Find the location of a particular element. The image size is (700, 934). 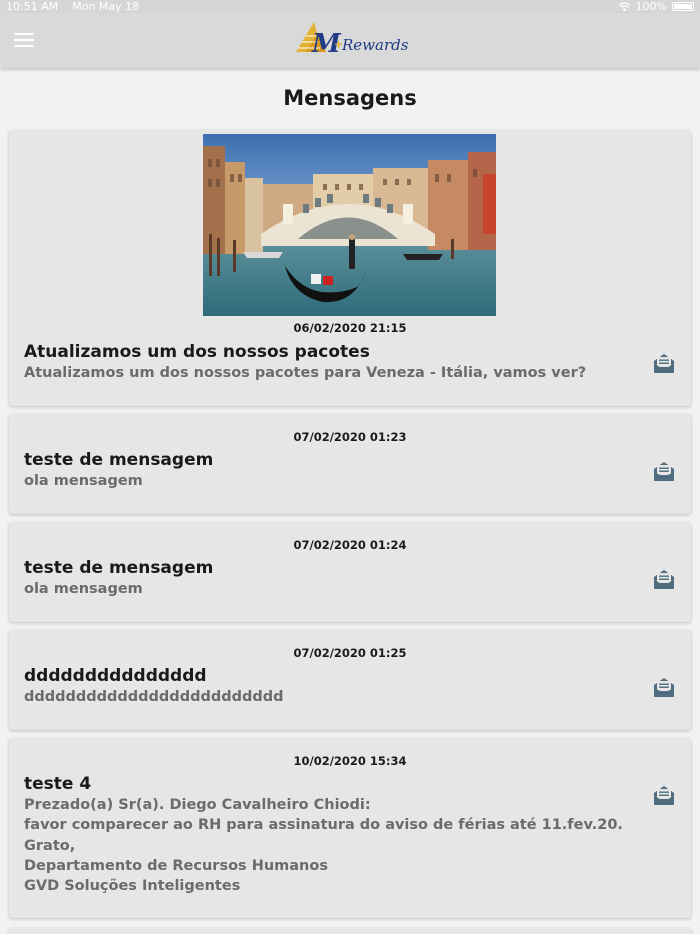

status-date: Mon May 18 is located at coordinates (106, 6).